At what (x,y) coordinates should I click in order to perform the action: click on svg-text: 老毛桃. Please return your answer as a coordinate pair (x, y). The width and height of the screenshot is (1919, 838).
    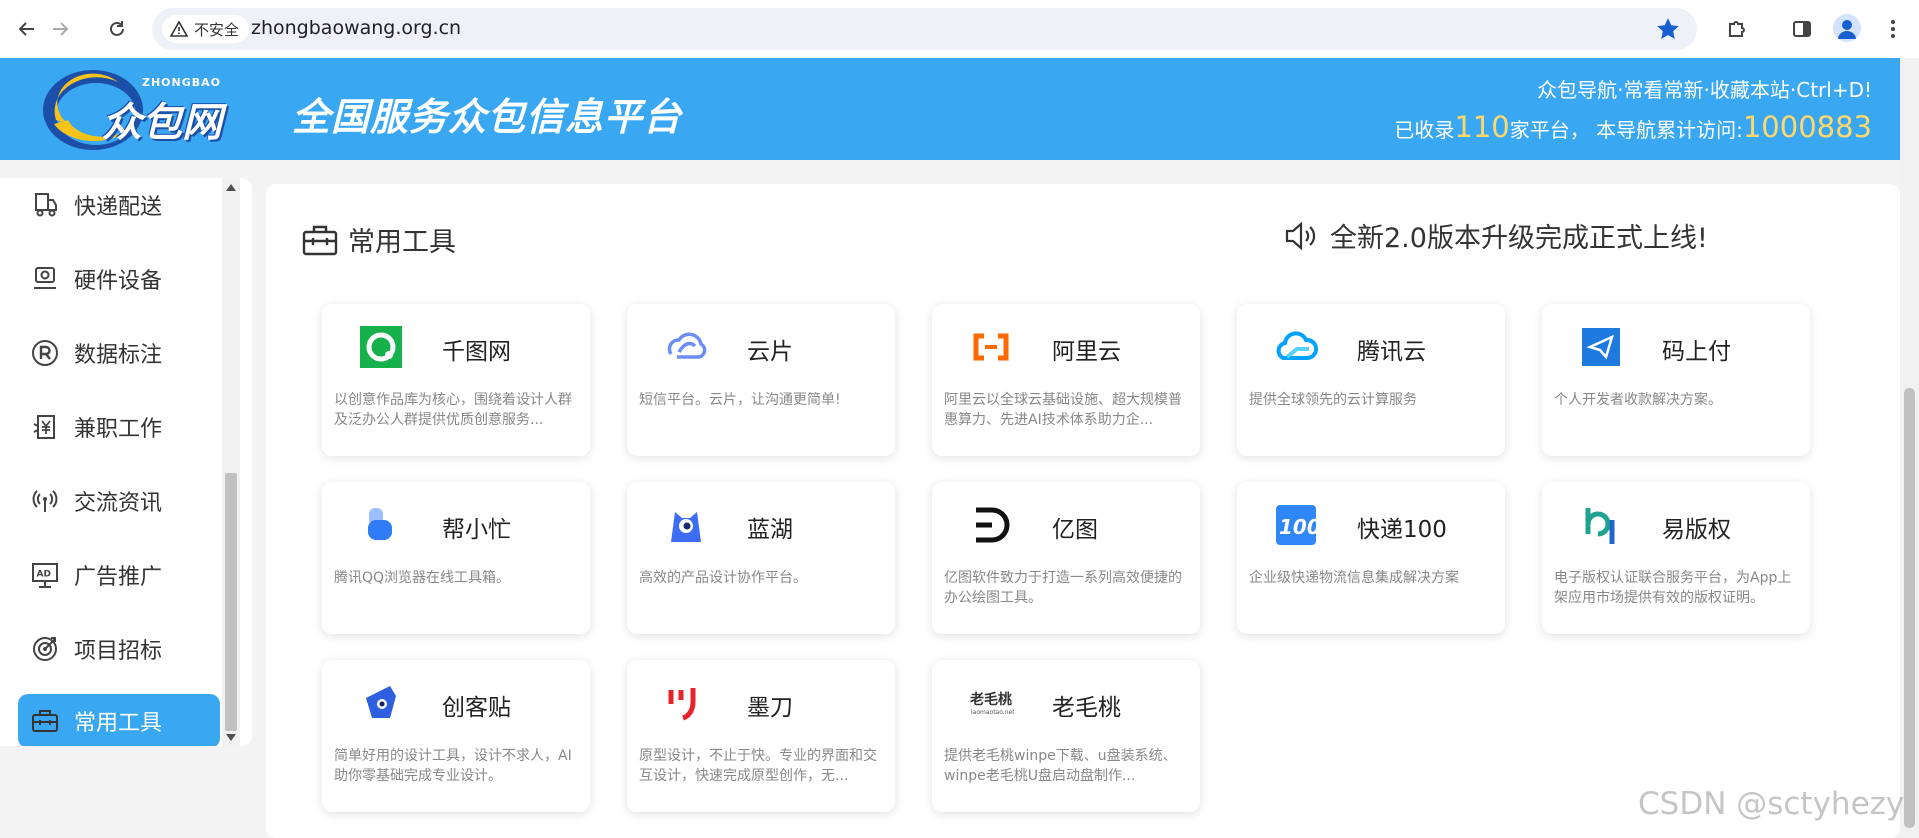
    Looking at the image, I should click on (991, 699).